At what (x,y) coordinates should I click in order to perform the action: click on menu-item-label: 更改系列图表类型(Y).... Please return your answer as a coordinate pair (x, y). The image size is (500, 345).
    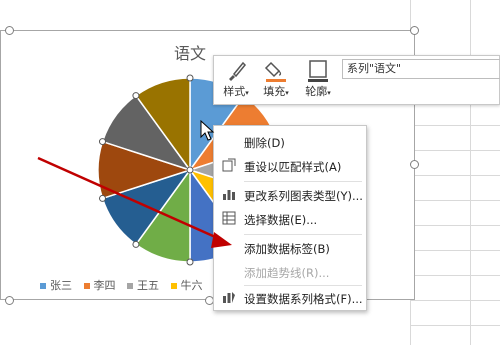
    Looking at the image, I should click on (303, 196).